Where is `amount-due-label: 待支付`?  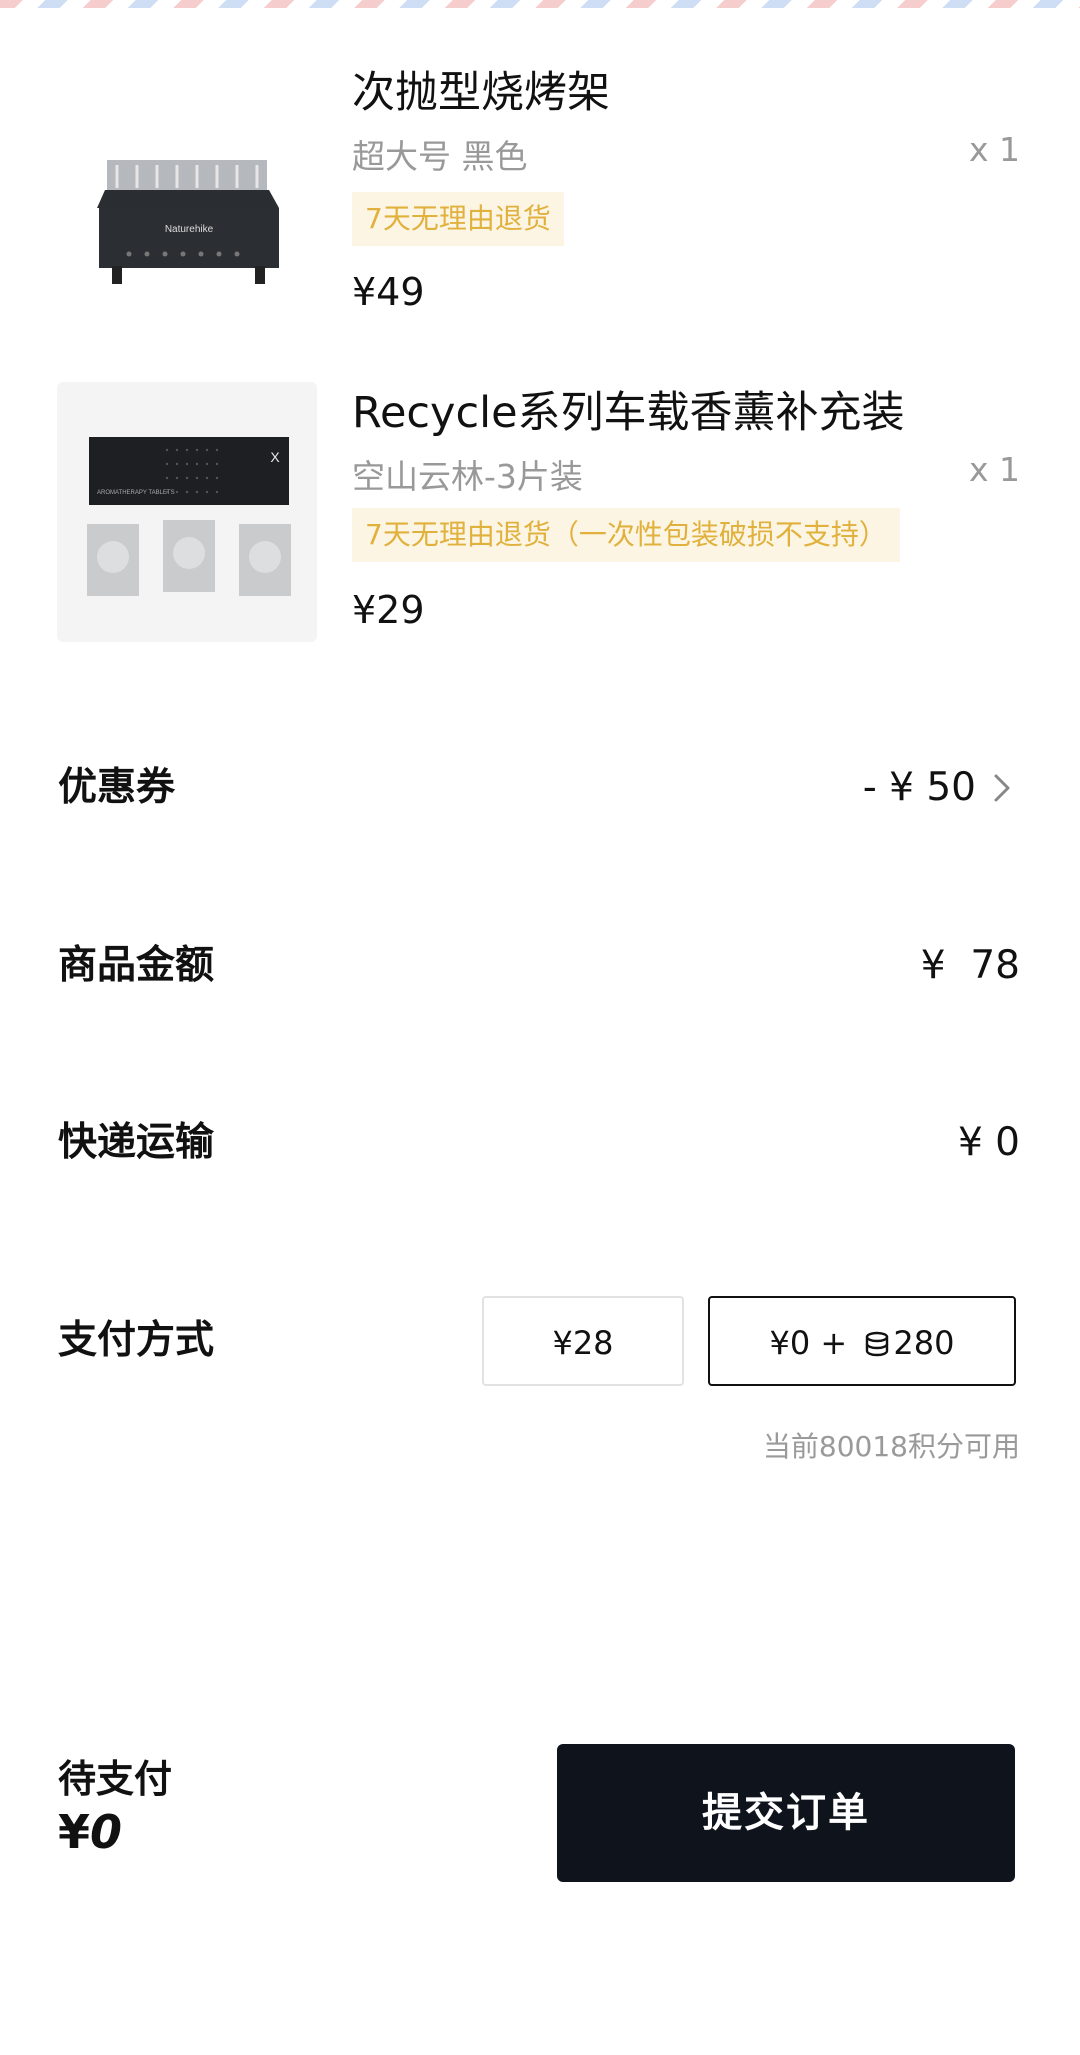 amount-due-label: 待支付 is located at coordinates (115, 1779).